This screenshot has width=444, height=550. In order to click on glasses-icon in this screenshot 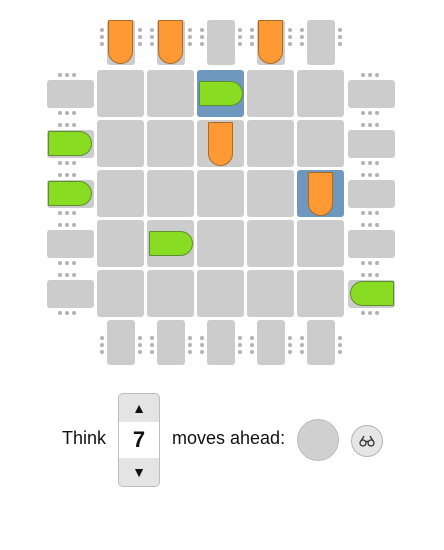, I will do `click(367, 441)`.